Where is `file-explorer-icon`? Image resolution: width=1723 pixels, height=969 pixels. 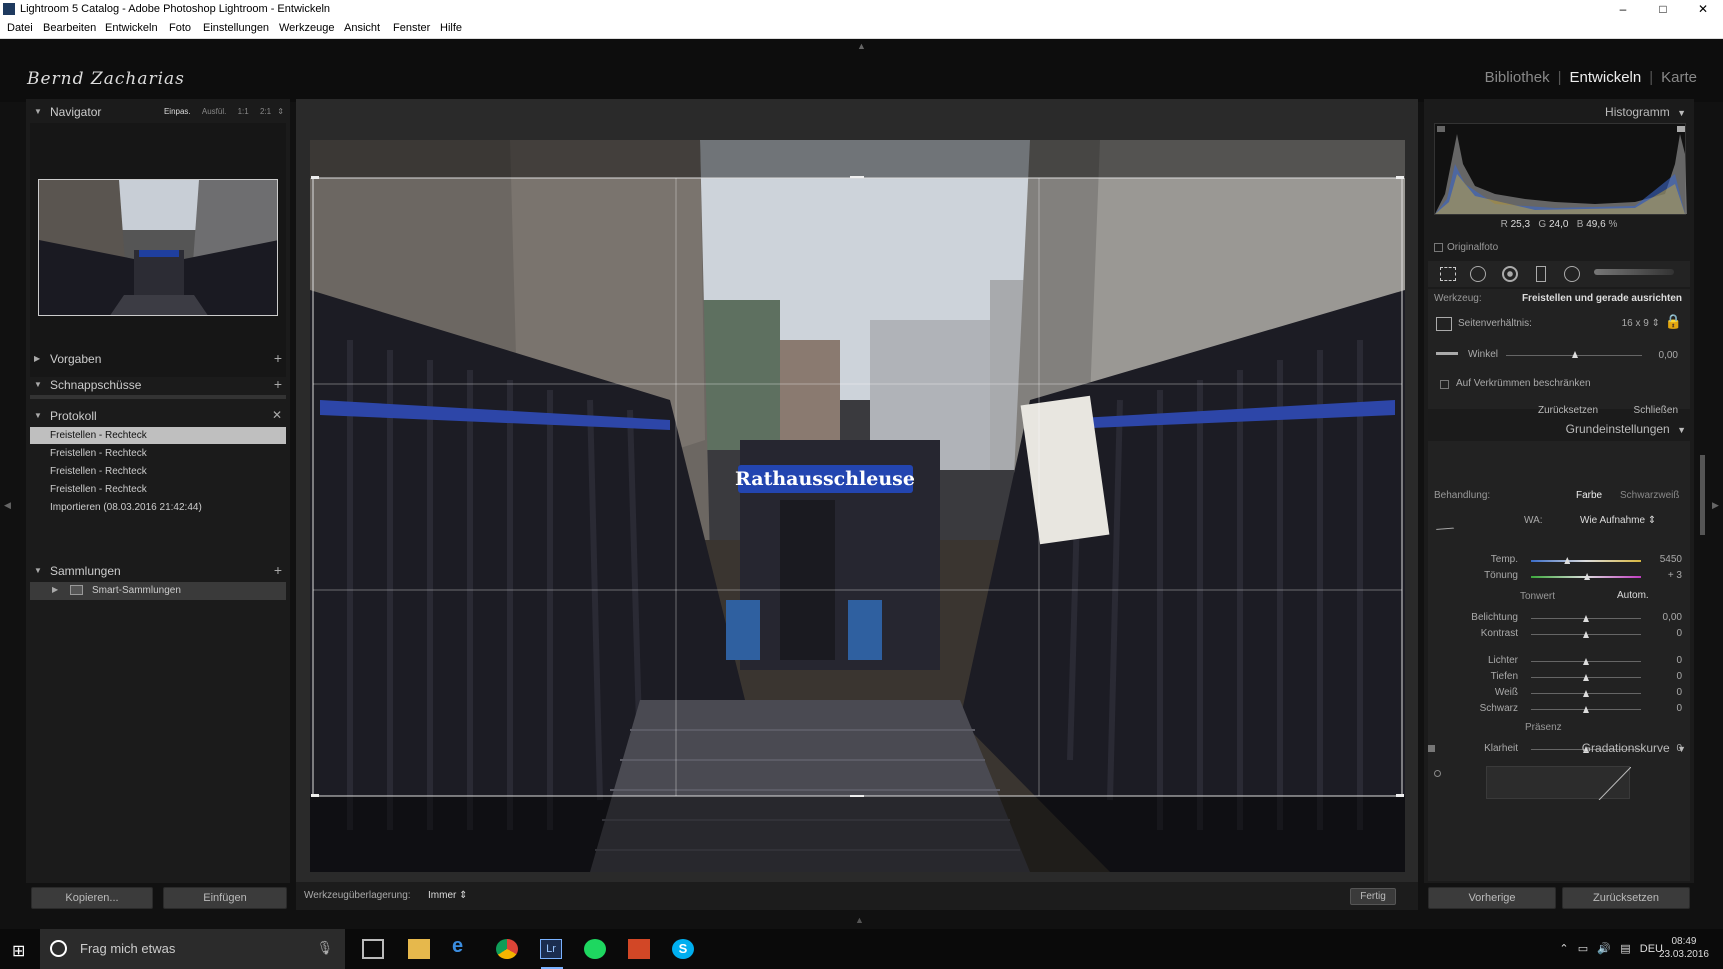 file-explorer-icon is located at coordinates (419, 949).